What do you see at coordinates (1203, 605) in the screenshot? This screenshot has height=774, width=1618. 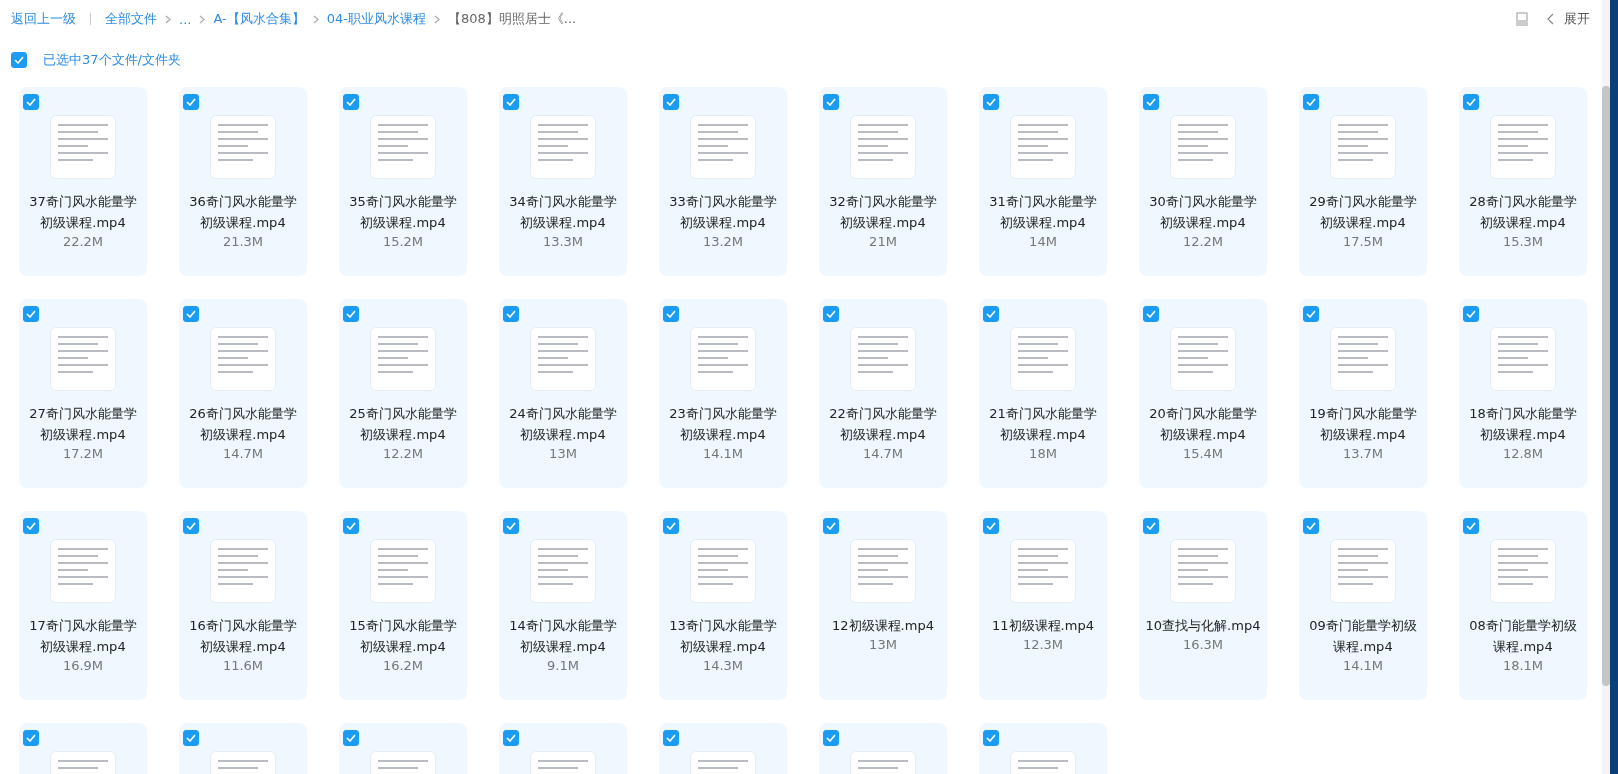 I see `file-card: 10查找与化解.mp4 16.3M` at bounding box center [1203, 605].